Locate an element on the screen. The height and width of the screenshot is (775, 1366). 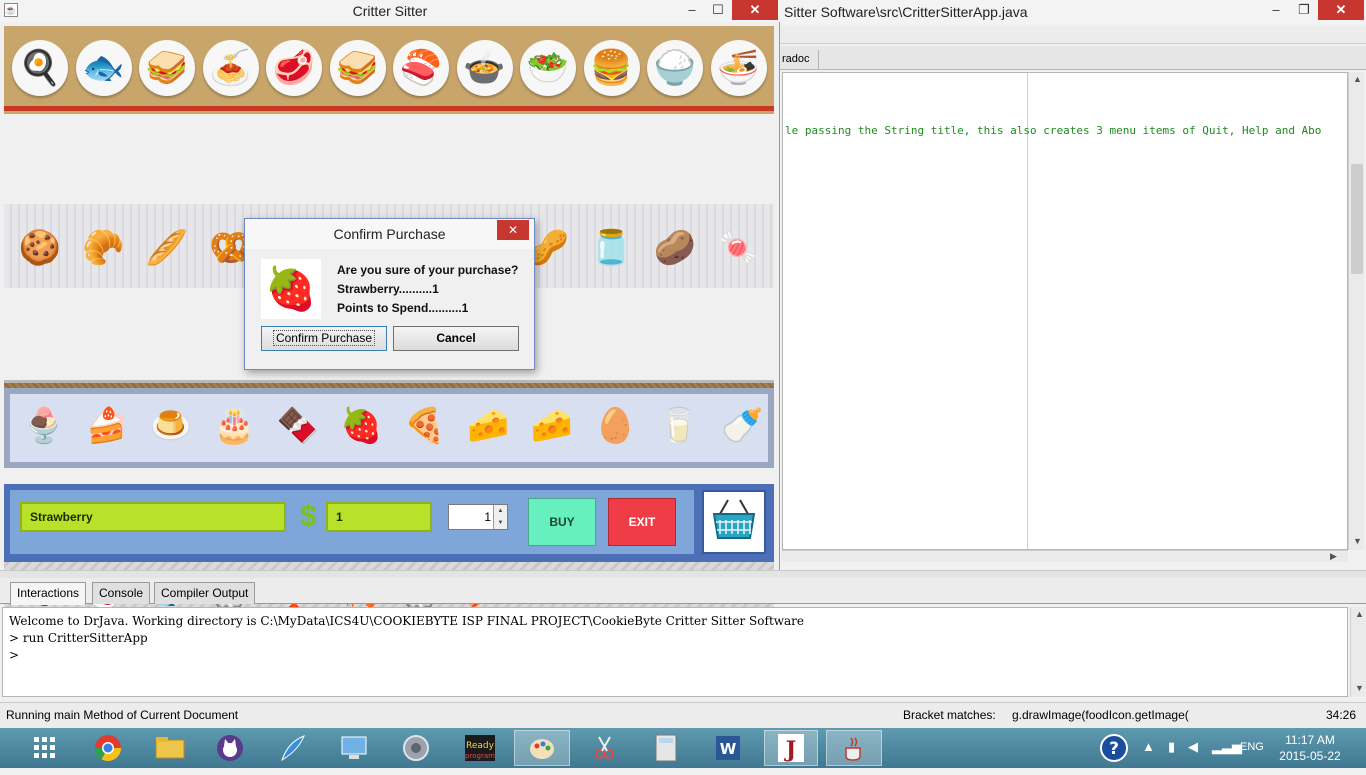
food-item-snacks-2: 🥖 is located at coordinates (167, 248).